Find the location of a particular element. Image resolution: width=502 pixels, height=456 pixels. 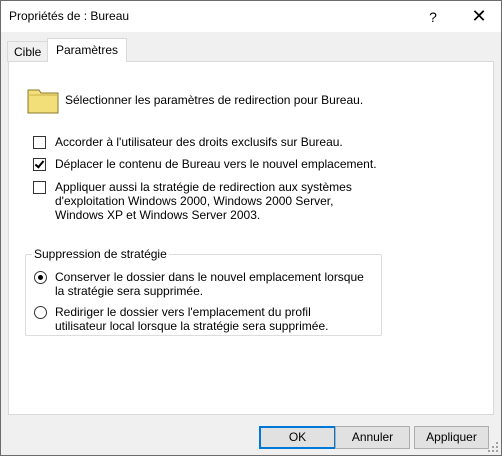

exclusive-rights-checkbox is located at coordinates (39, 142).